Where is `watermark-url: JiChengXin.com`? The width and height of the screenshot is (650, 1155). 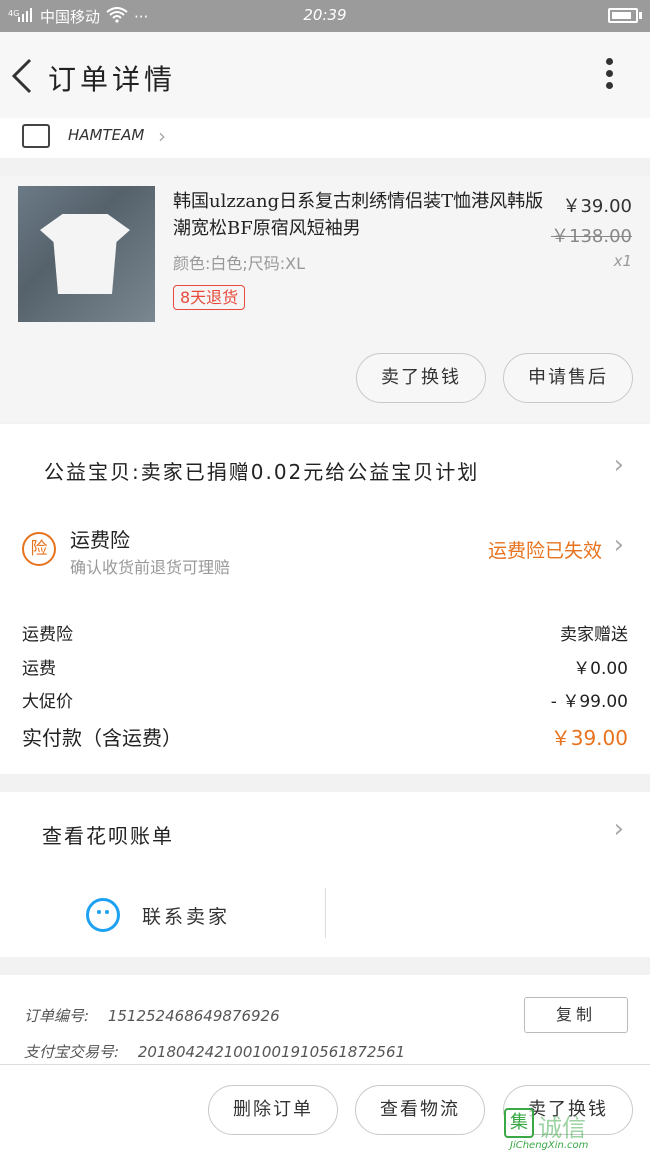 watermark-url: JiChengXin.com is located at coordinates (549, 1145).